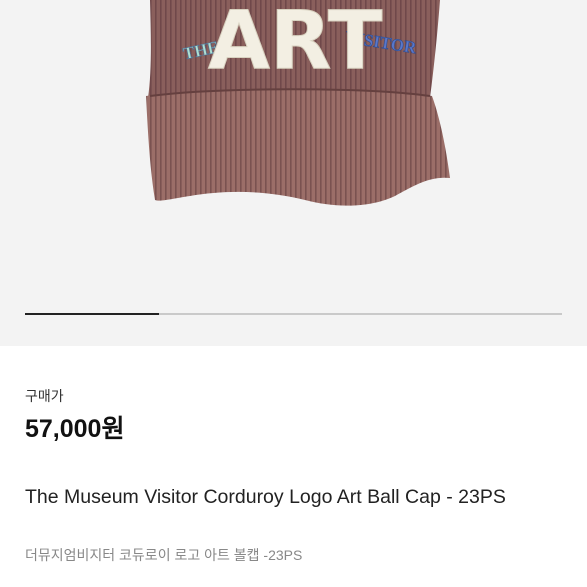 This screenshot has width=587, height=587. I want to click on image-carousel-progress, so click(293, 314).